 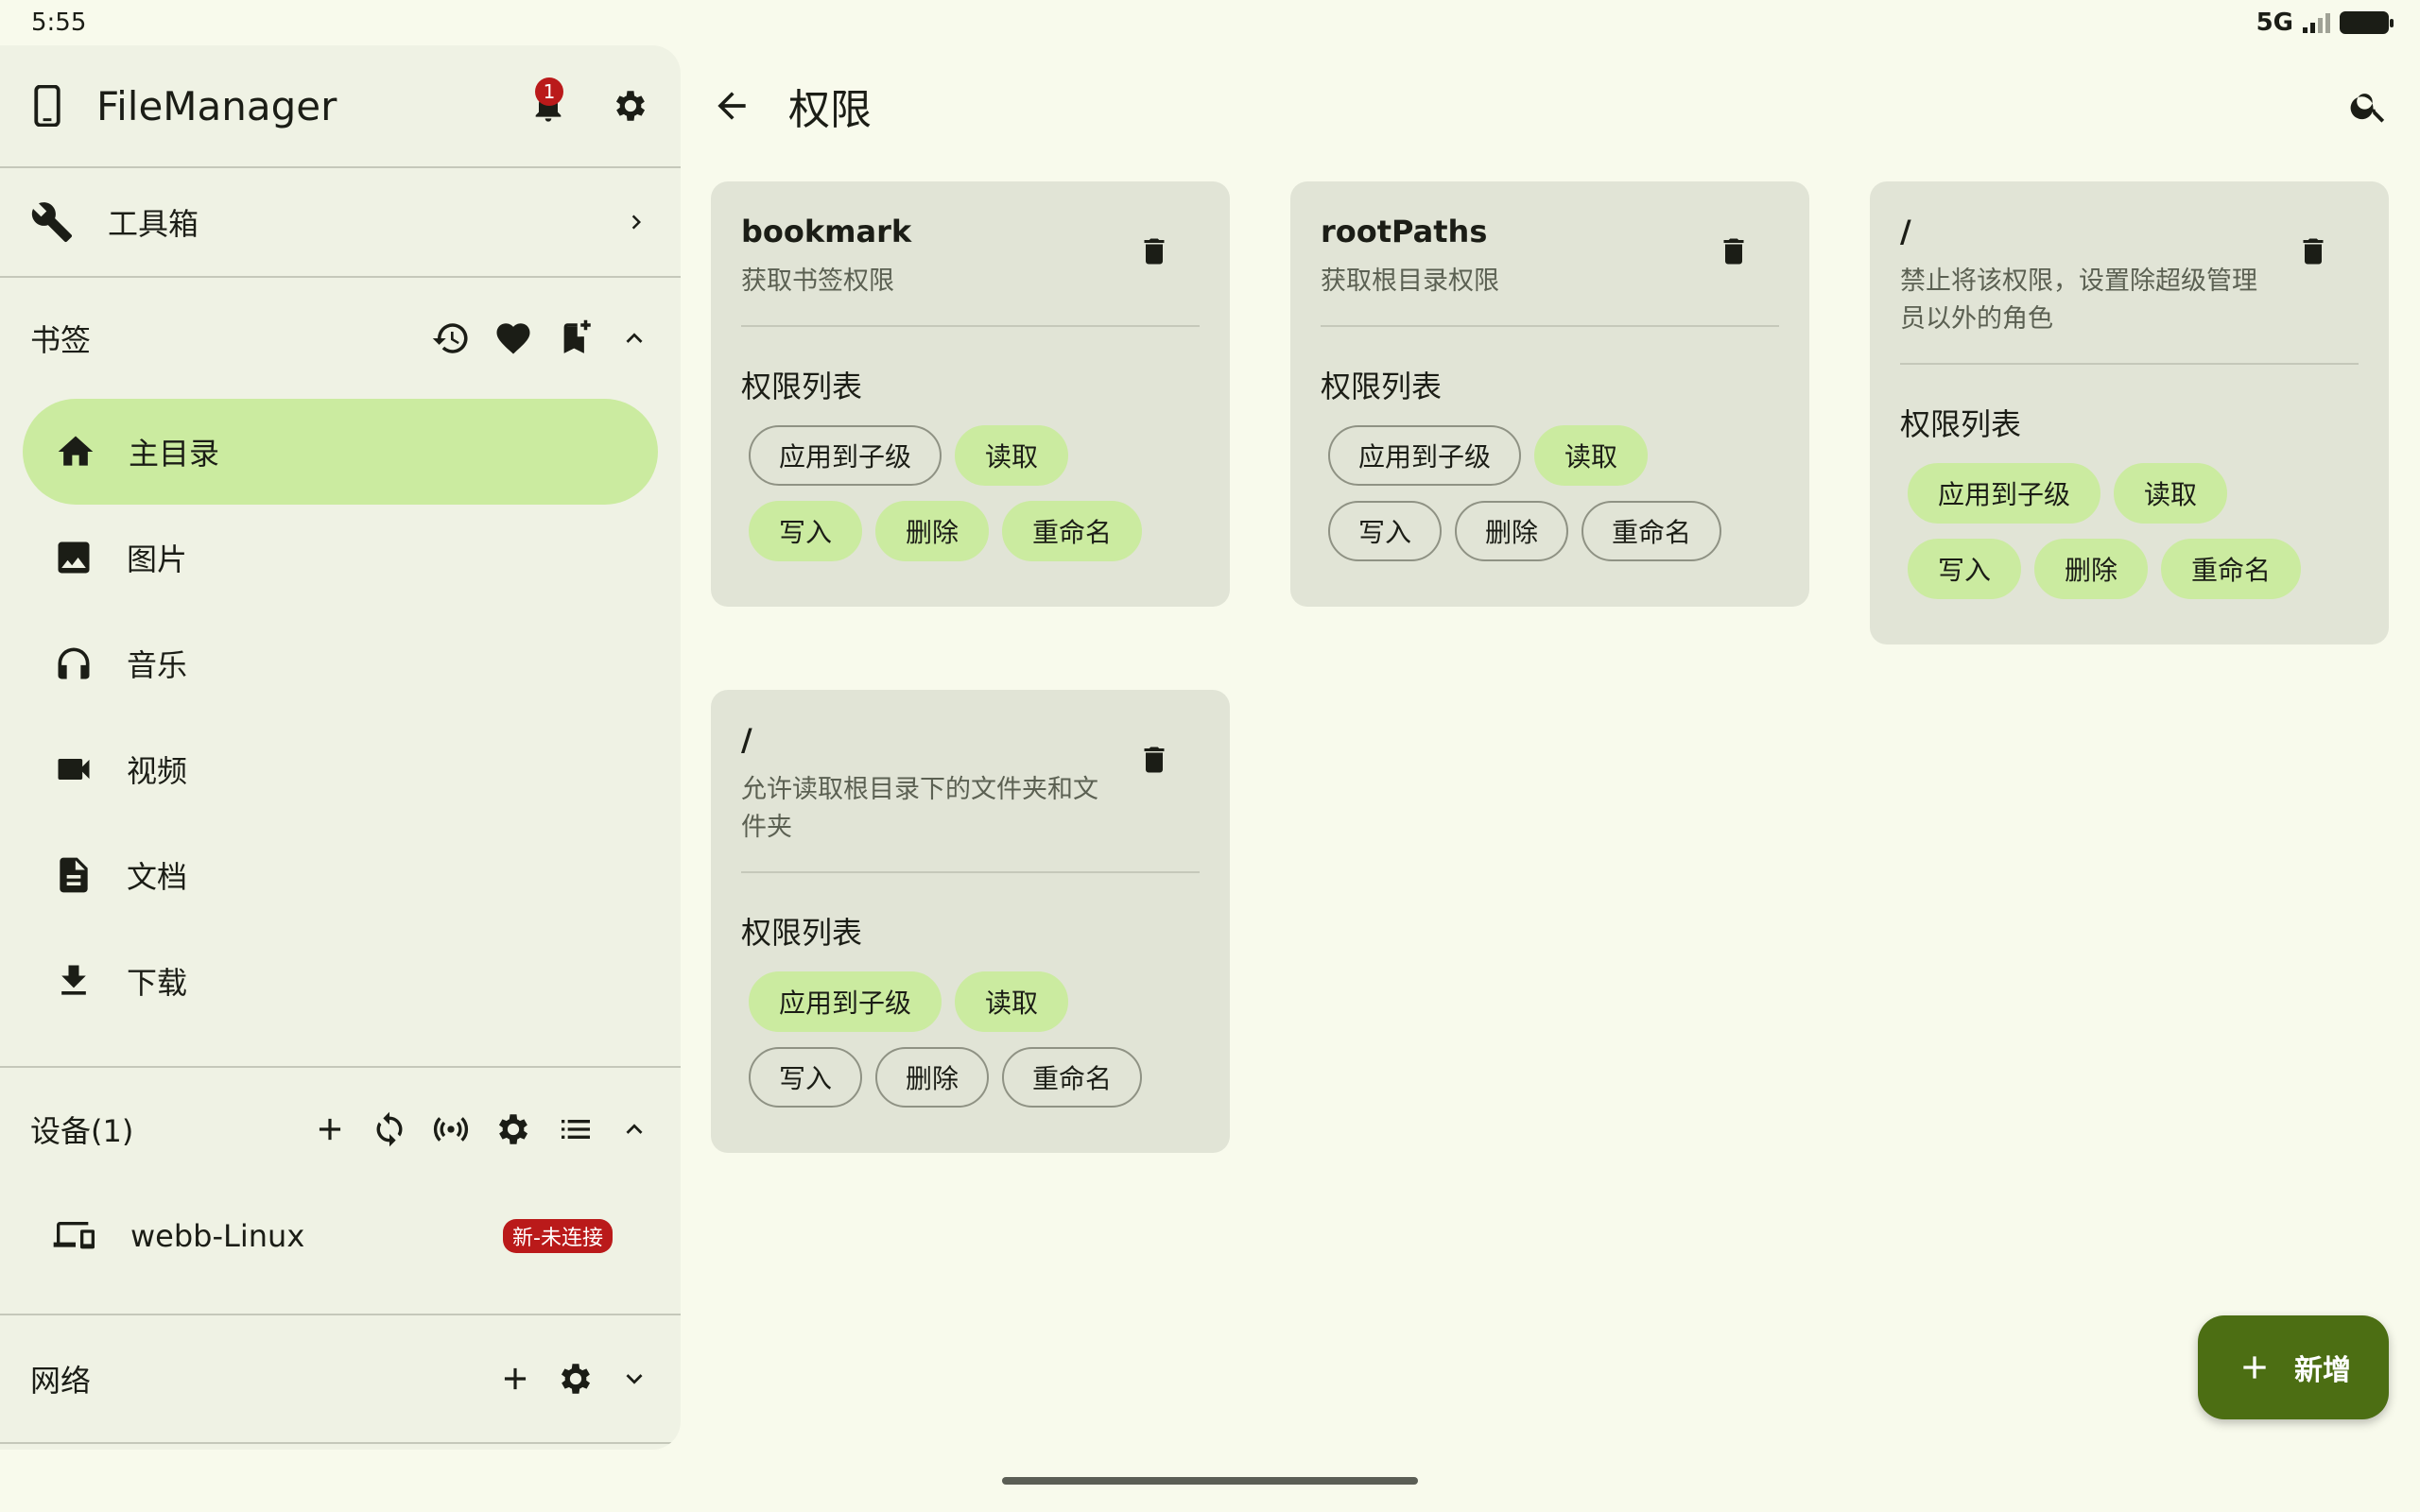 What do you see at coordinates (634, 1129) in the screenshot?
I see `collapse-devices-icon` at bounding box center [634, 1129].